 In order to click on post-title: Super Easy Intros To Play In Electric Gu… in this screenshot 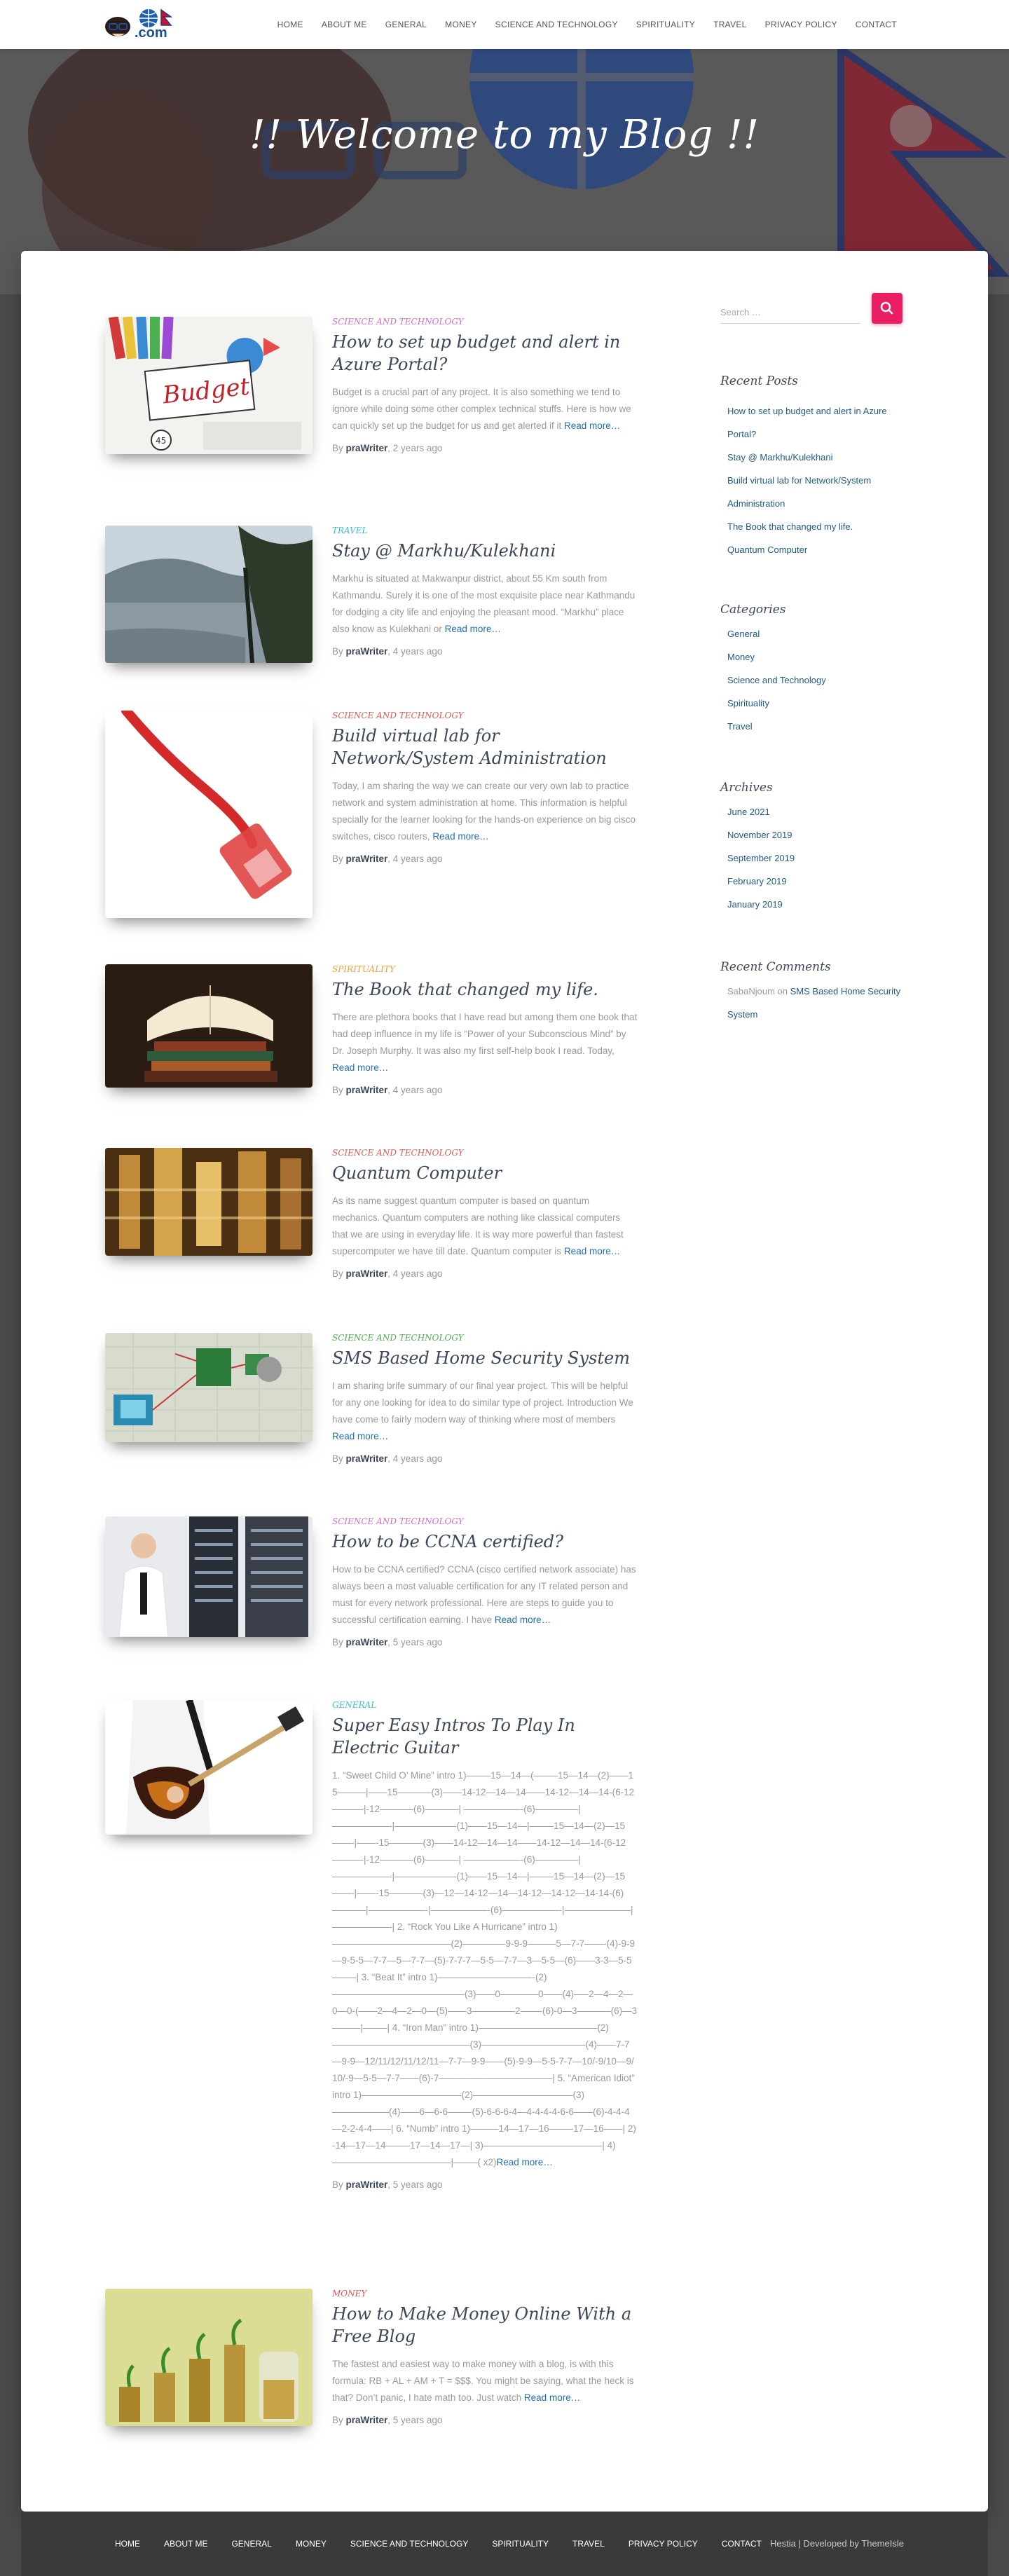, I will do `click(485, 1737)`.